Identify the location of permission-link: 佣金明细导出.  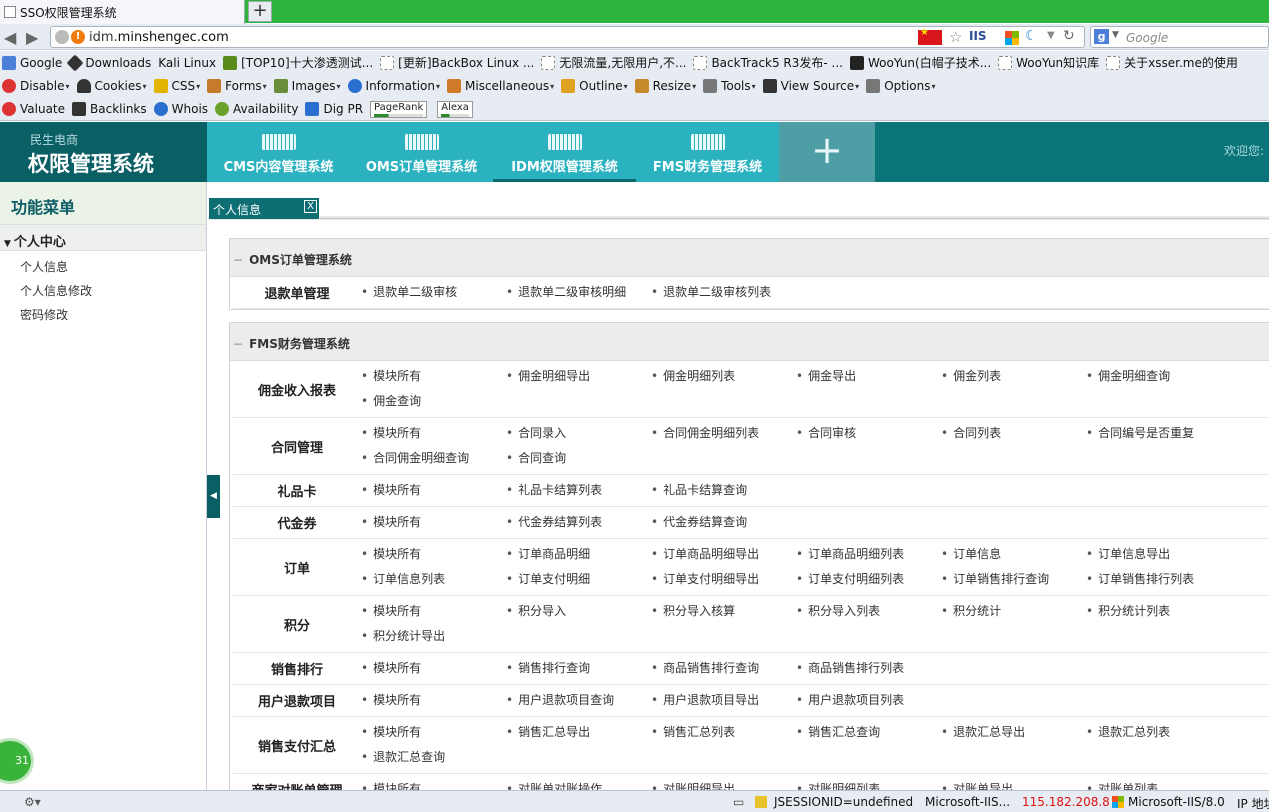
(578, 376).